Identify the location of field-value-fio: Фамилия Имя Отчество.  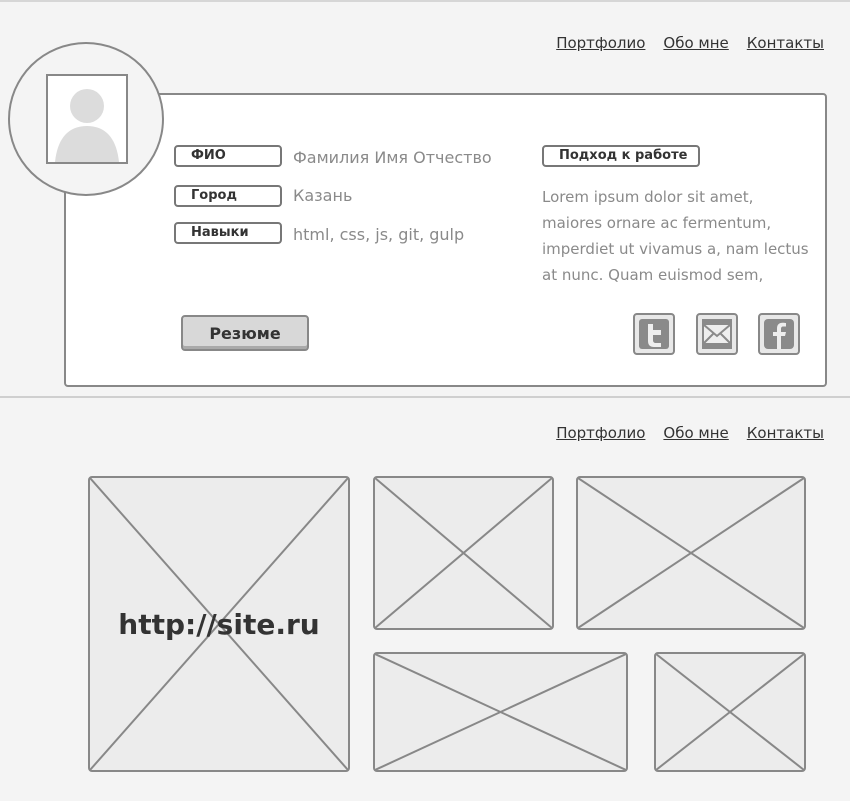
(392, 157).